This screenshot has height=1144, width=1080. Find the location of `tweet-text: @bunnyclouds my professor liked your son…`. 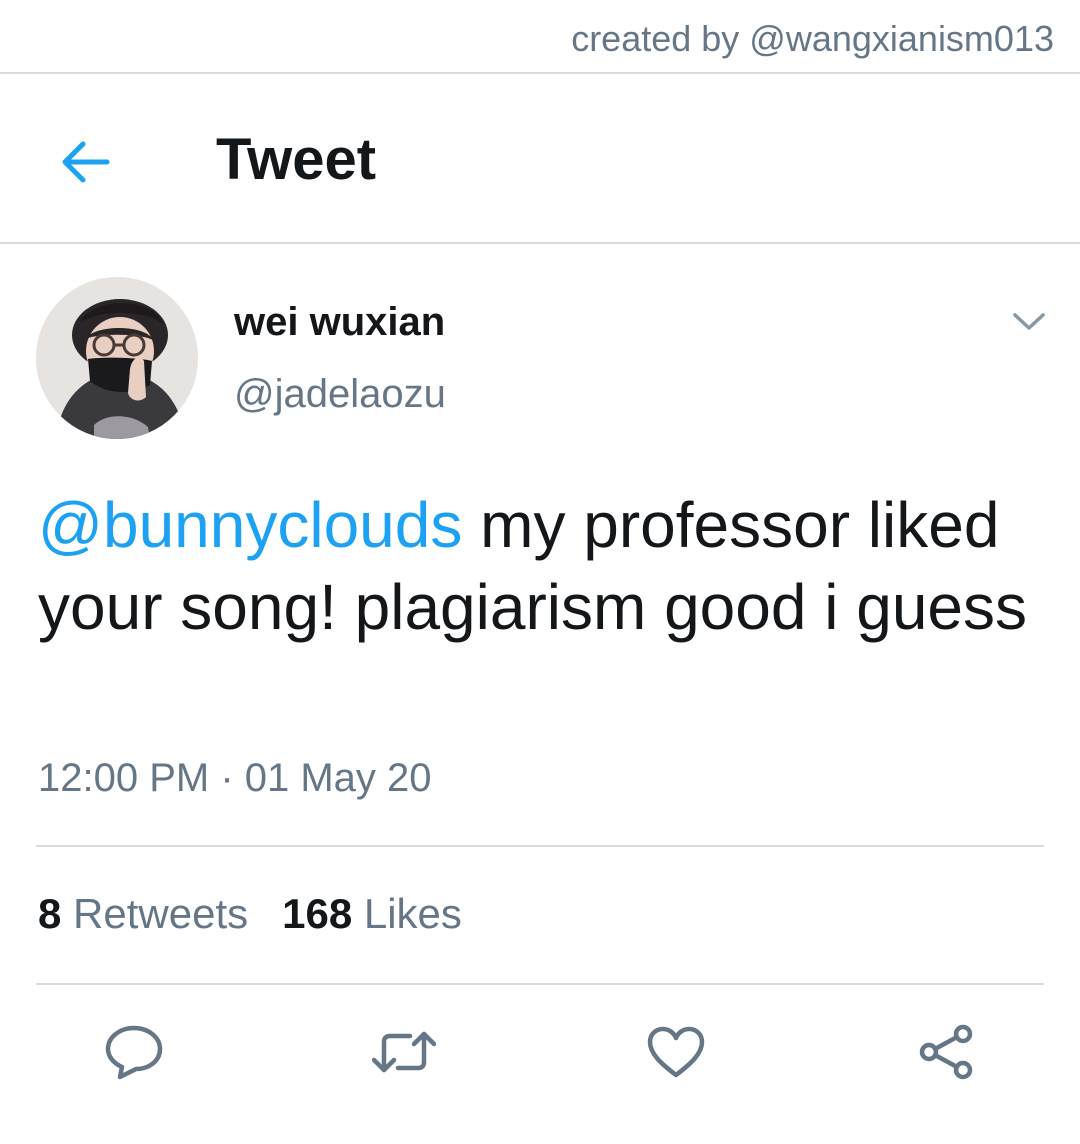

tweet-text: @bunnyclouds my professor liked your son… is located at coordinates (543, 566).